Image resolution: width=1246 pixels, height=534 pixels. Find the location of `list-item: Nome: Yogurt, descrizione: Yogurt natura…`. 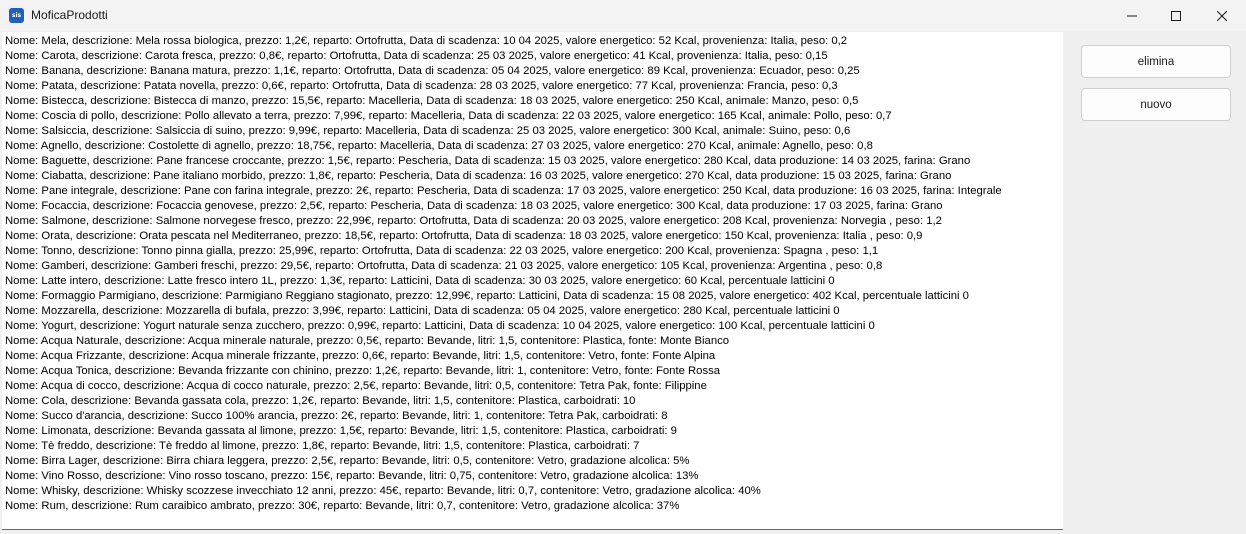

list-item: Nome: Yogurt, descrizione: Yogurt natura… is located at coordinates (440, 326).